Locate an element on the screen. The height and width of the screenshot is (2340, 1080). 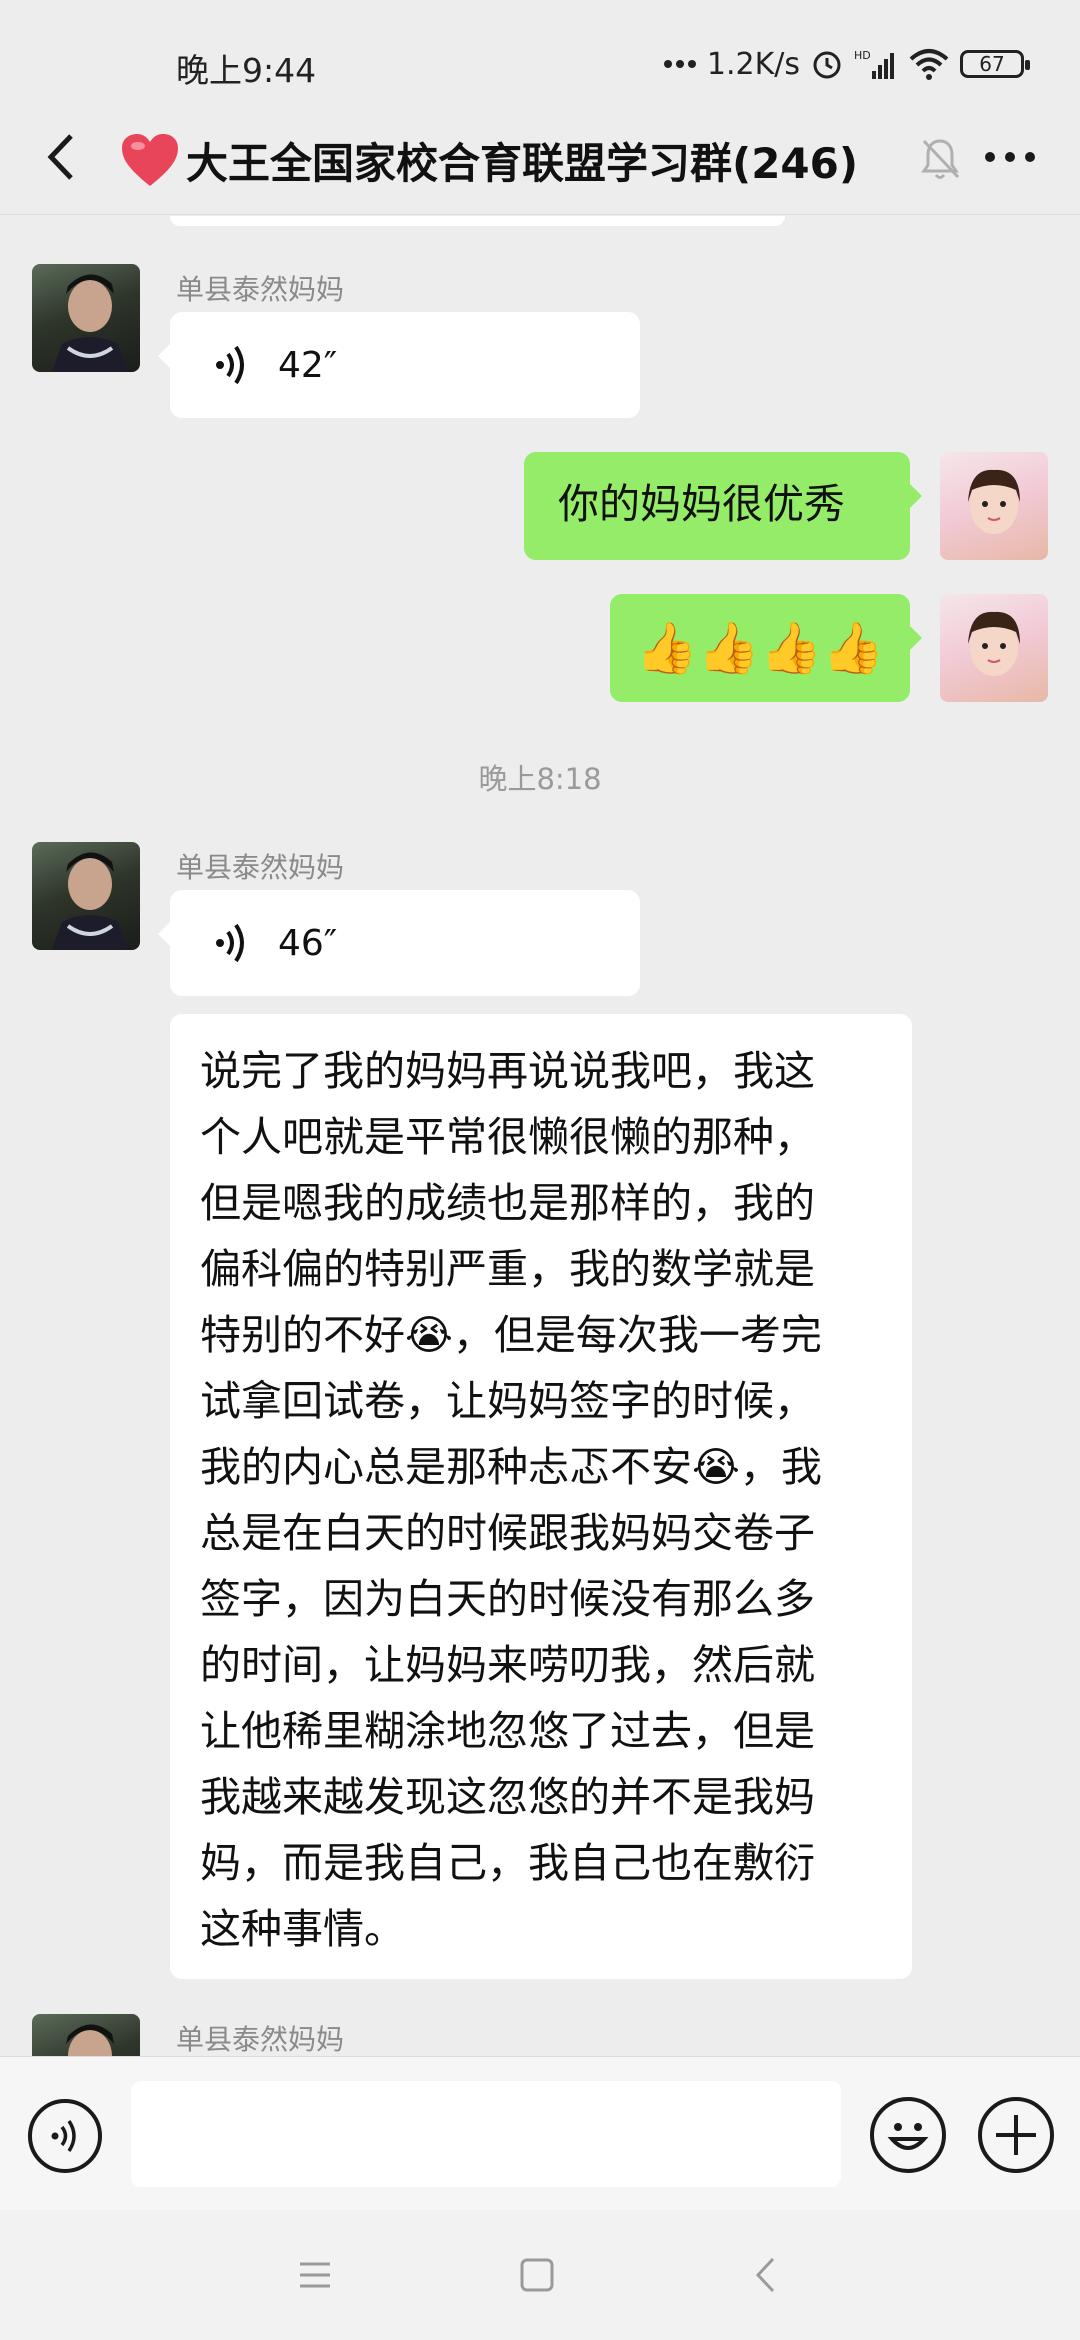
voice-message-bubble: 42″ is located at coordinates (399, 365).